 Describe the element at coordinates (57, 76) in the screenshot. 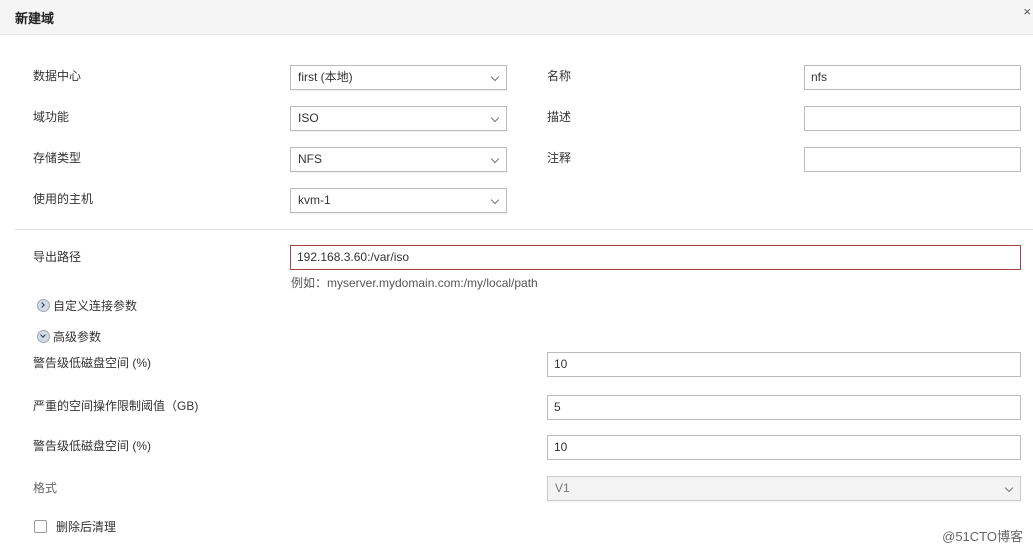

I see `datacenter-label: 数据中心` at that location.